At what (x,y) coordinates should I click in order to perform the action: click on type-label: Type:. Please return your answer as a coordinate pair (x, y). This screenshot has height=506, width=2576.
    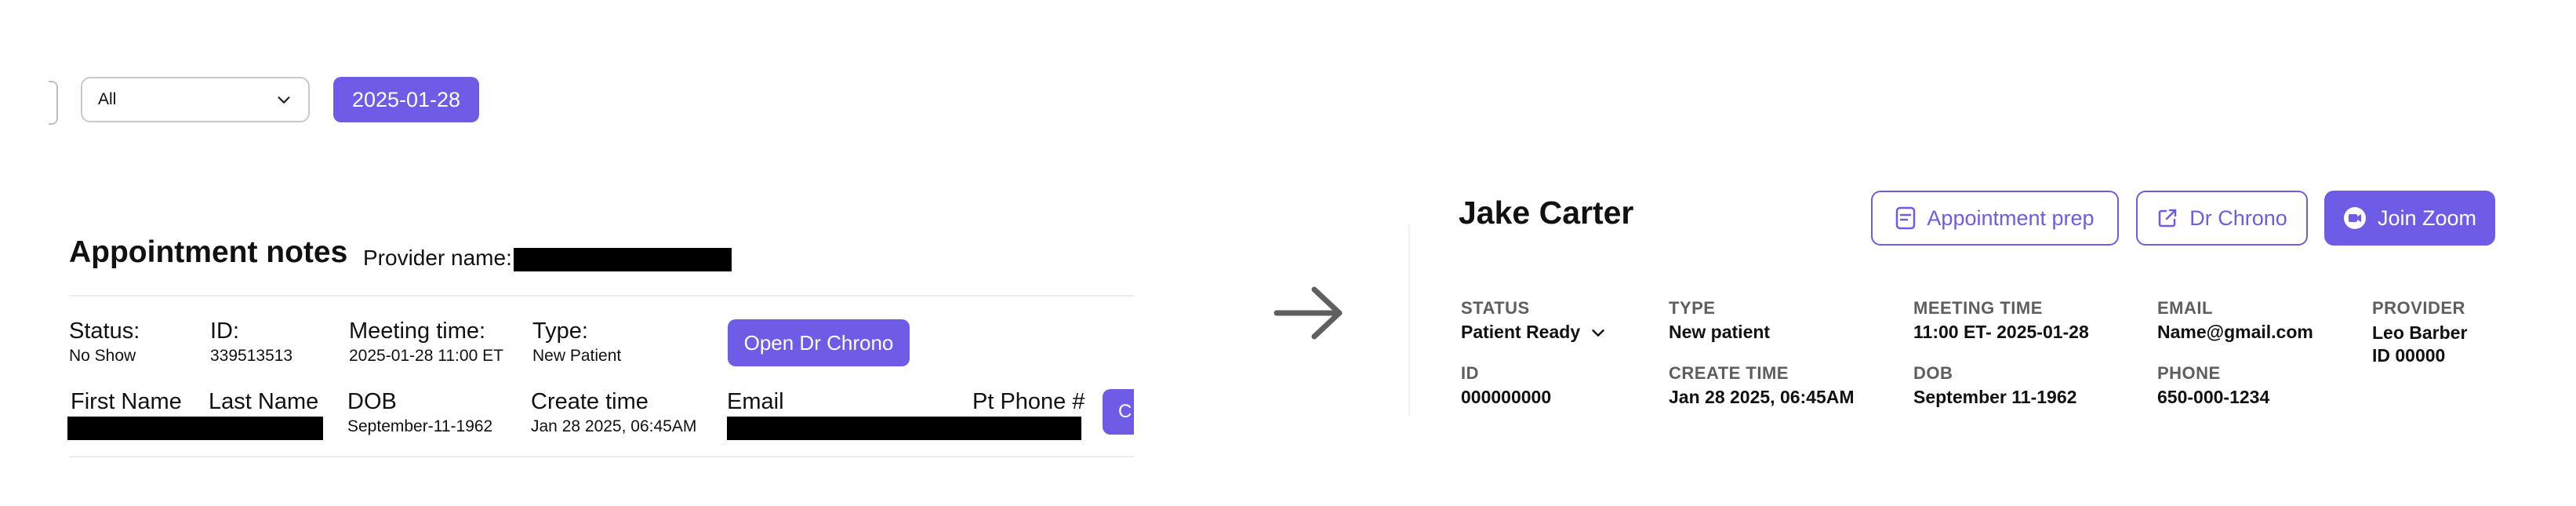
    Looking at the image, I should click on (560, 331).